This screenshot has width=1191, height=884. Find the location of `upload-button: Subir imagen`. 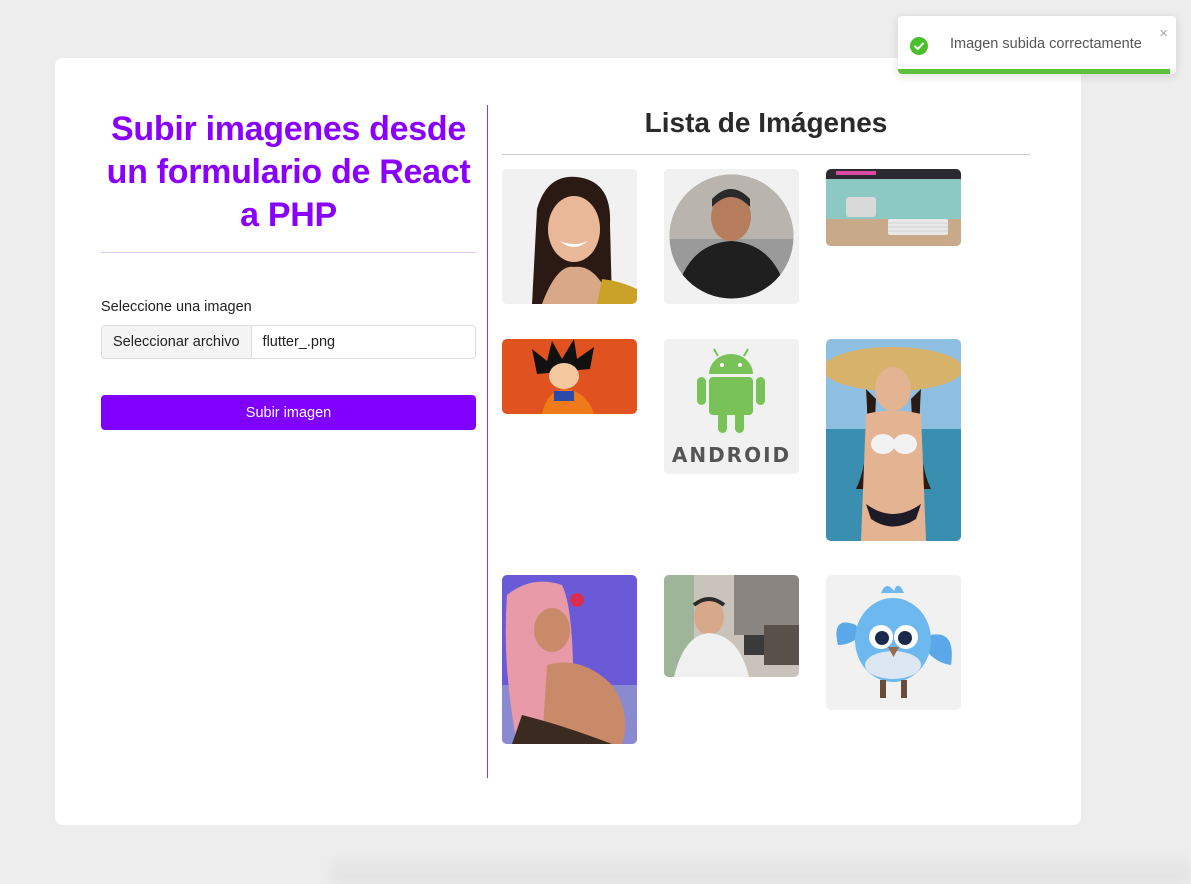

upload-button: Subir imagen is located at coordinates (288, 412).